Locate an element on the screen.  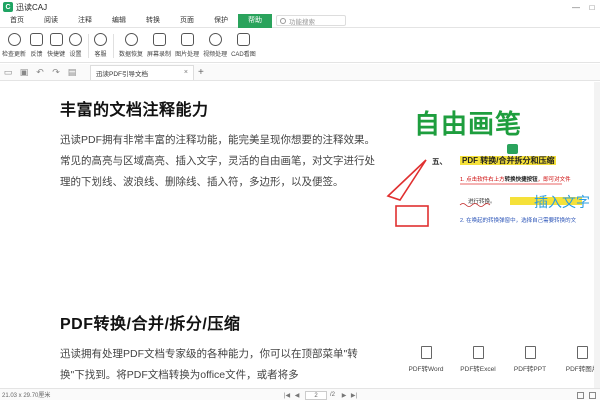
open-button: ▤ is located at coordinates (72, 72).